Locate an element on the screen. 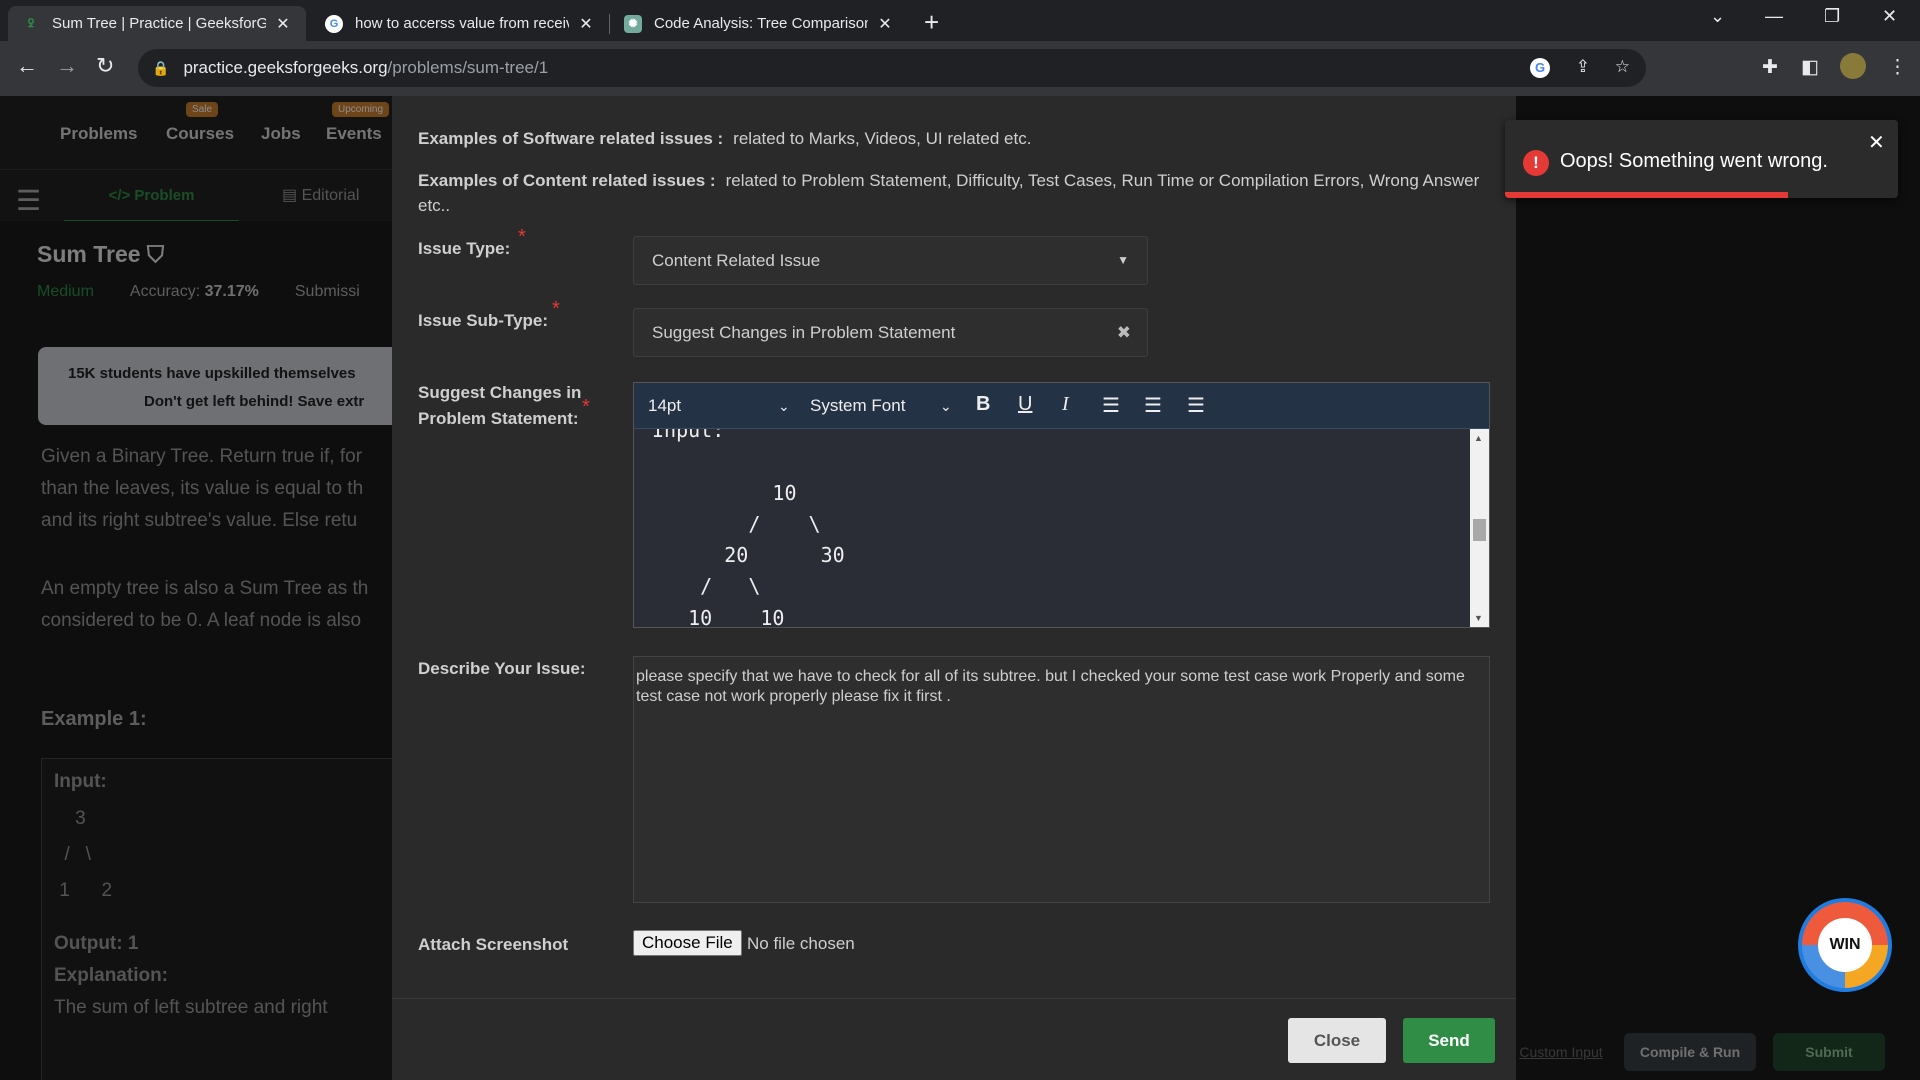  scroll-down-icon: ▼ is located at coordinates (1478, 618).